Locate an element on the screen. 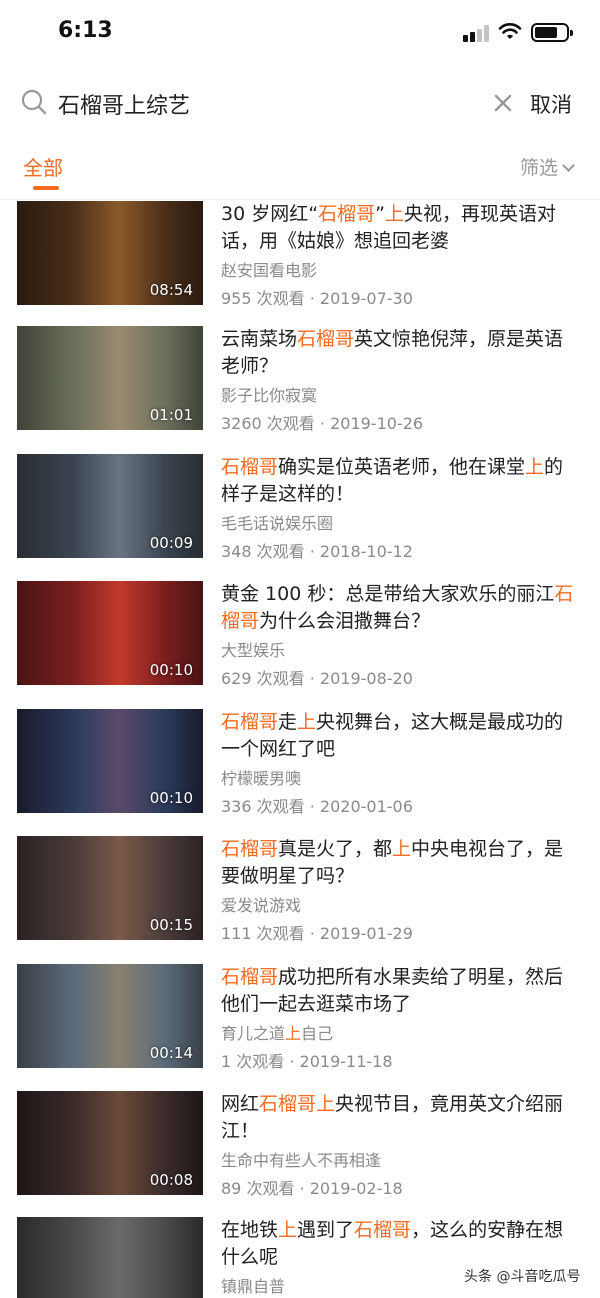  video-author: 爱发说游戏 is located at coordinates (261, 904).